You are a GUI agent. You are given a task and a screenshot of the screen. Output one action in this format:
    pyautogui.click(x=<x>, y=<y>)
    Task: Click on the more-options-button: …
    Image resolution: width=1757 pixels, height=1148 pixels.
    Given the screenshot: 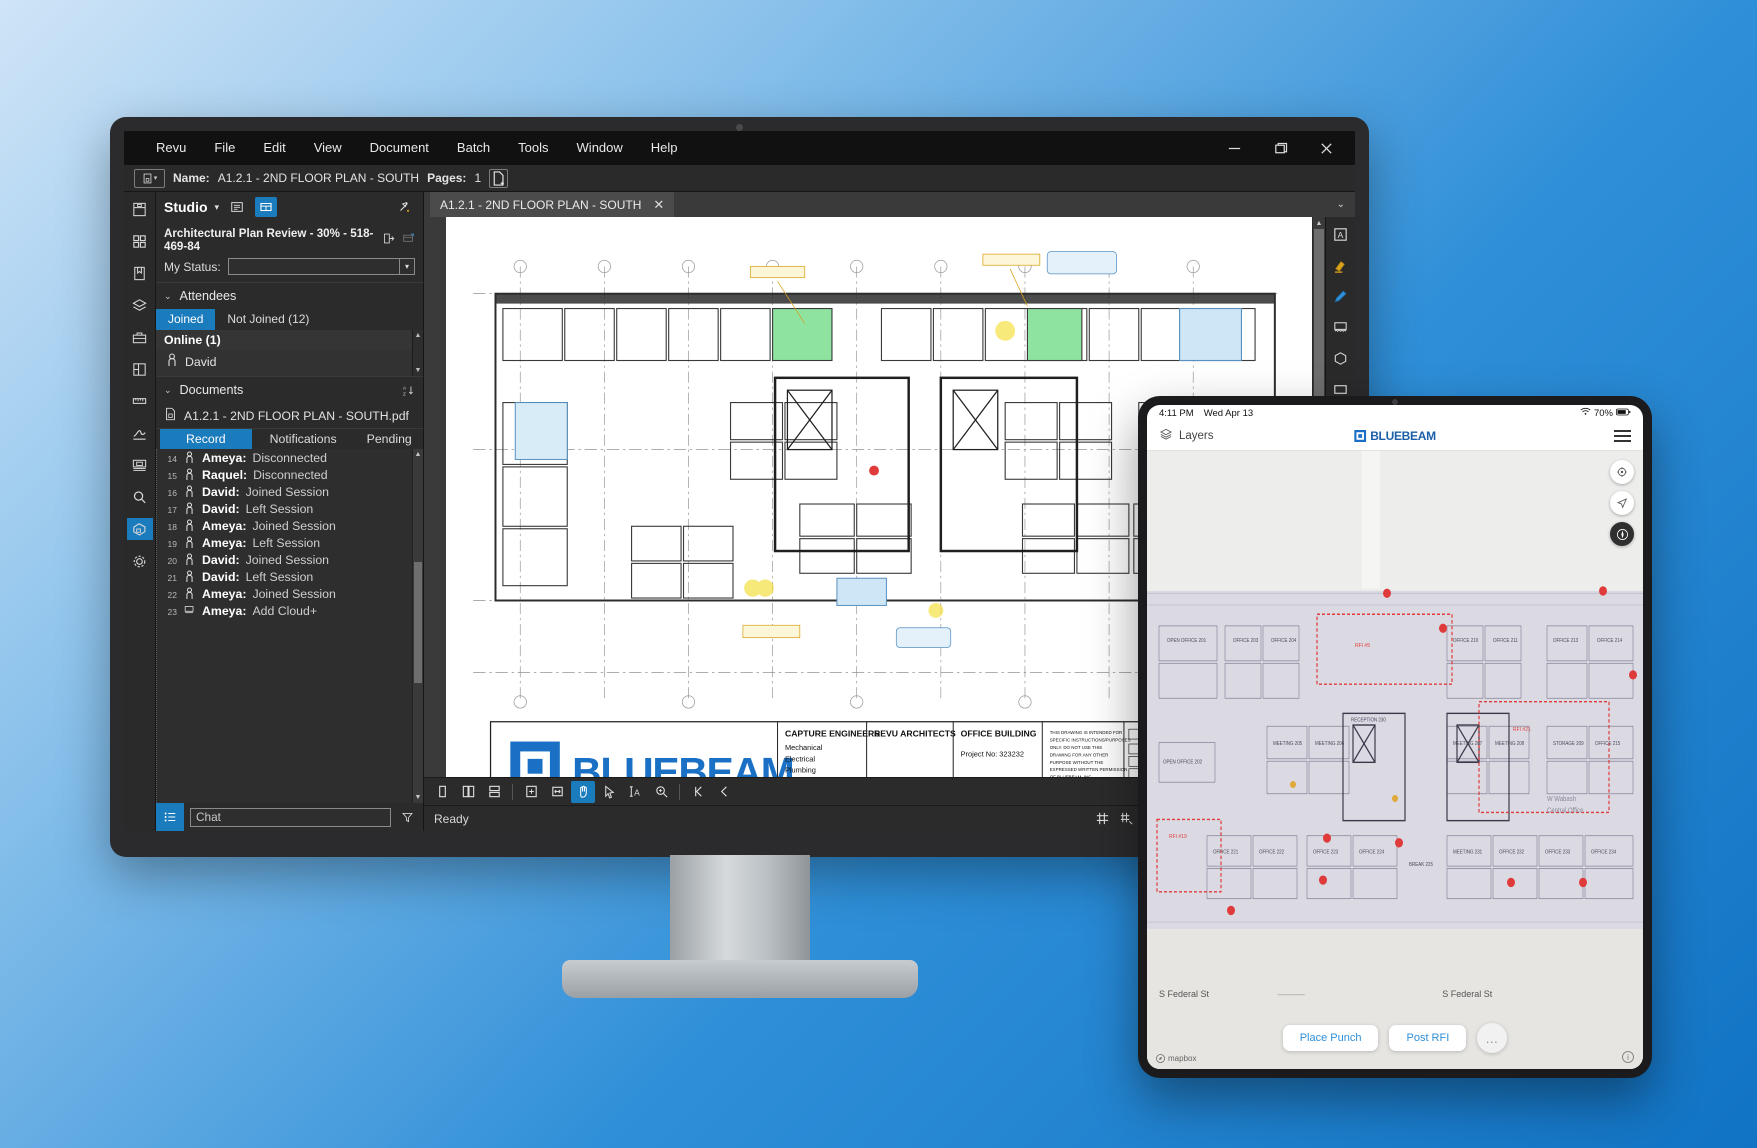 What is the action you would take?
    pyautogui.click(x=1492, y=1038)
    